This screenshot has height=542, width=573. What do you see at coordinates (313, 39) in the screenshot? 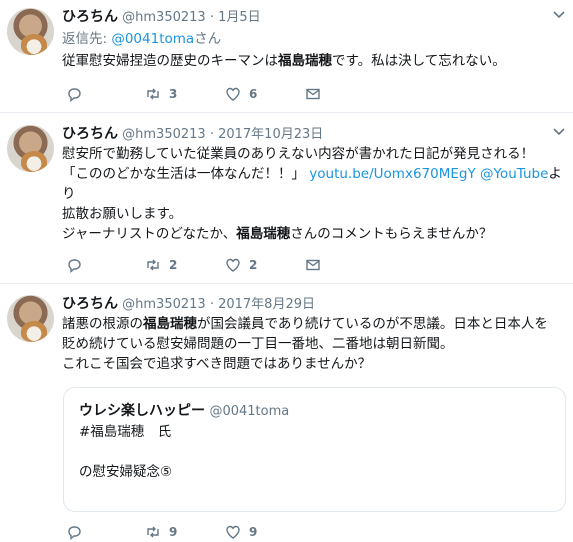
I see `reply-context: 返信先: @0041tomaさん` at bounding box center [313, 39].